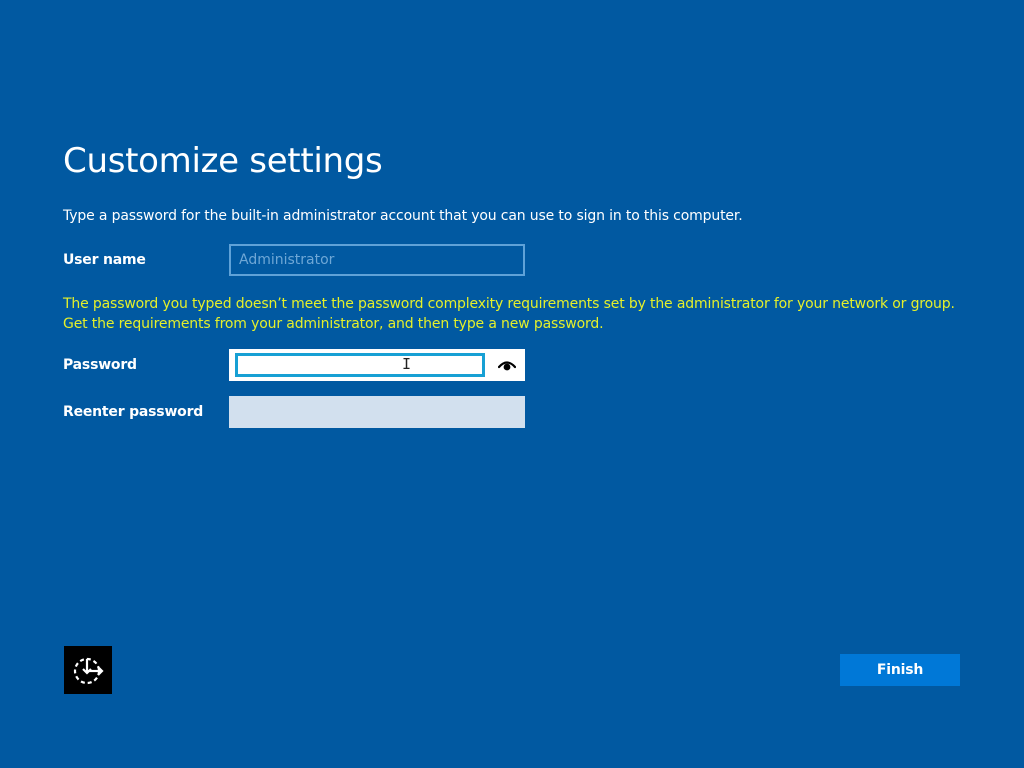 Image resolution: width=1024 pixels, height=768 pixels. Describe the element at coordinates (100, 365) in the screenshot. I see `password-label: Password` at that location.